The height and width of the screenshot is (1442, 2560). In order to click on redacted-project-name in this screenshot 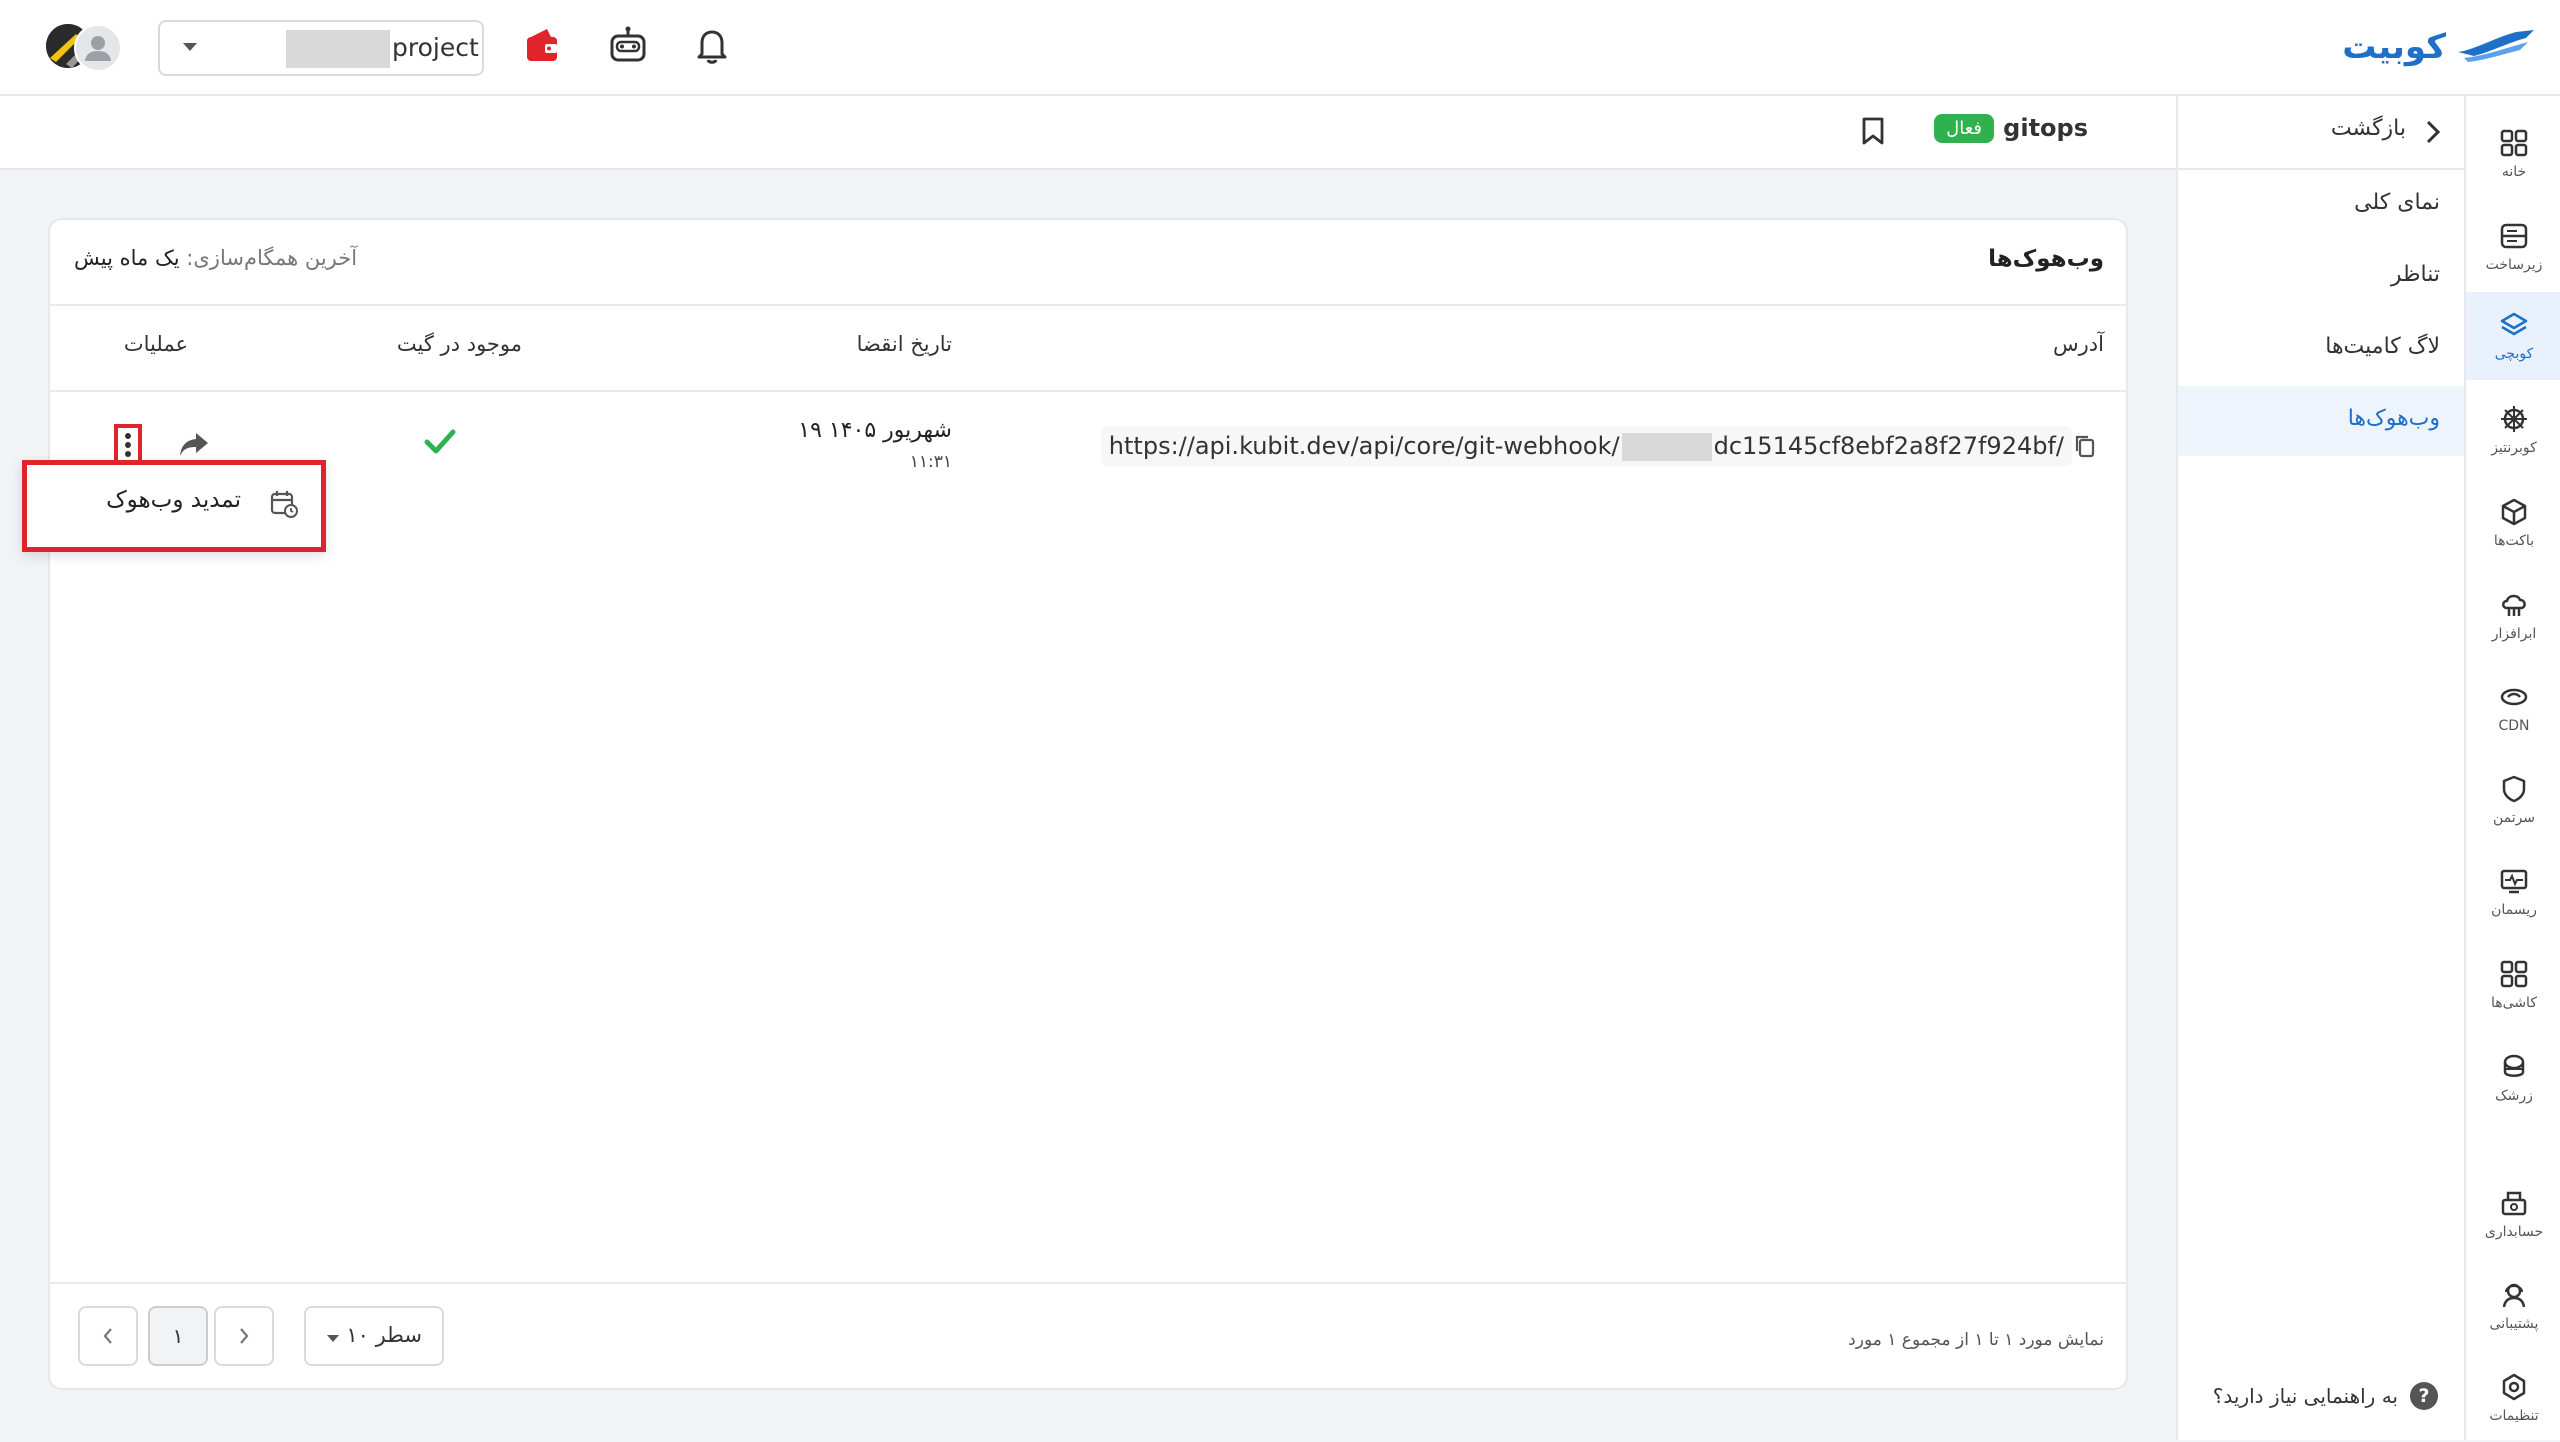, I will do `click(338, 49)`.